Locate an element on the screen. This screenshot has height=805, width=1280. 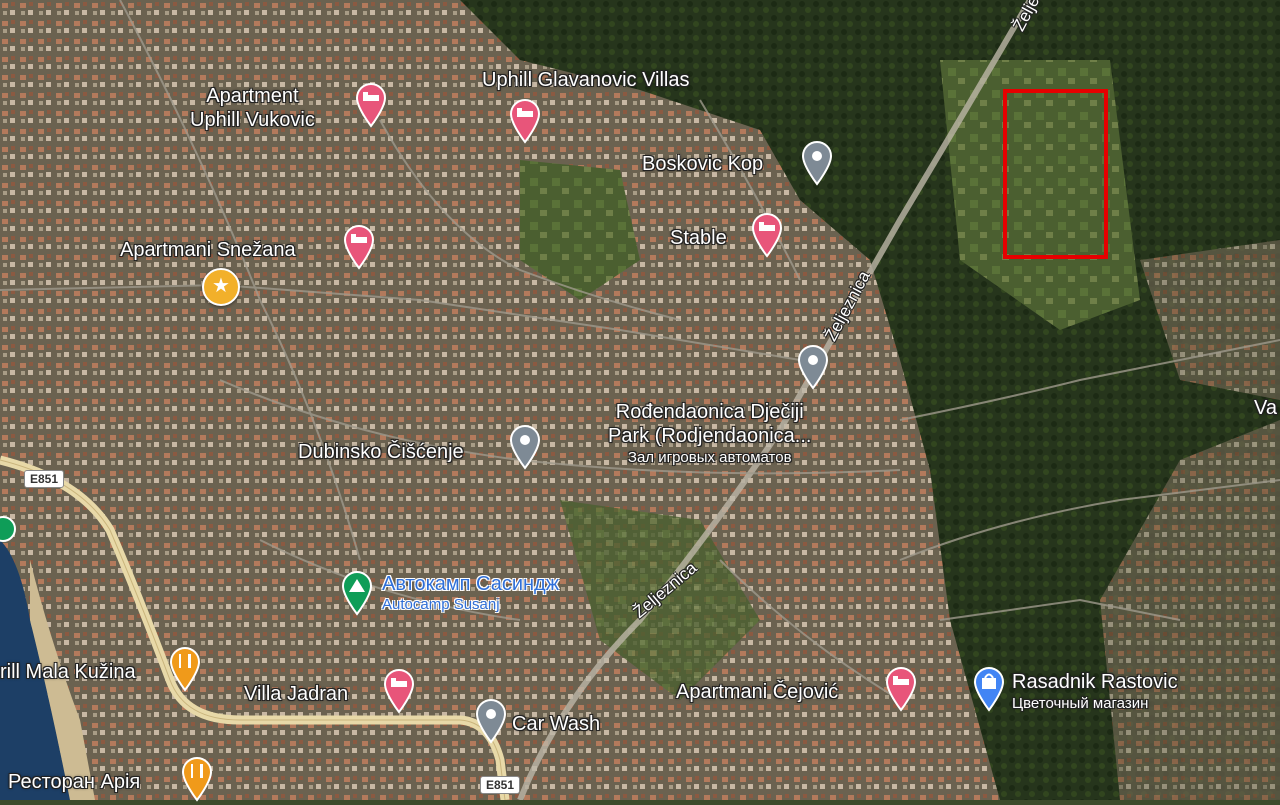
place-category: Зал игровых автоматов is located at coordinates (709, 457).